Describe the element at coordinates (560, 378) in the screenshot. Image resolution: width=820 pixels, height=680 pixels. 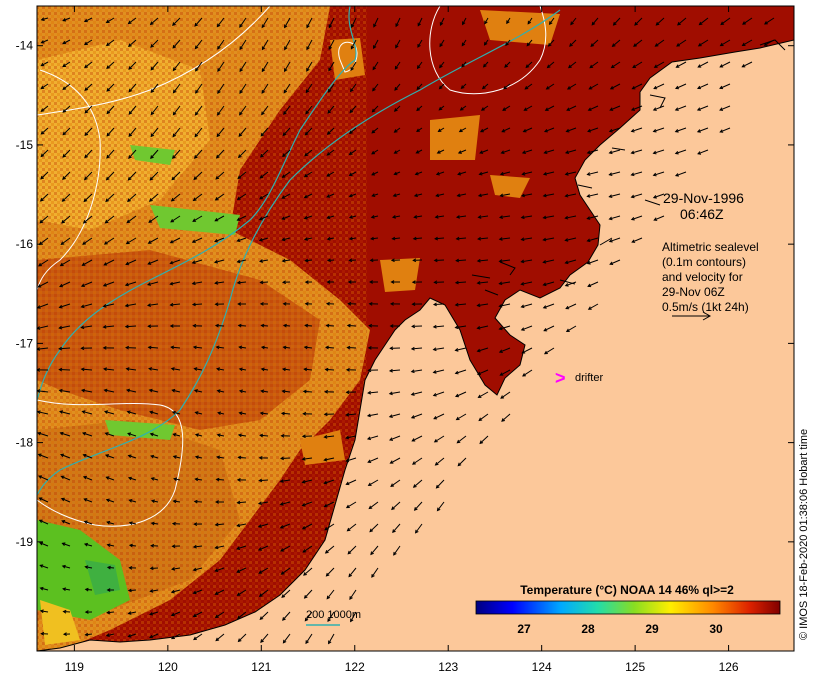
I see `drifter-marker: >` at that location.